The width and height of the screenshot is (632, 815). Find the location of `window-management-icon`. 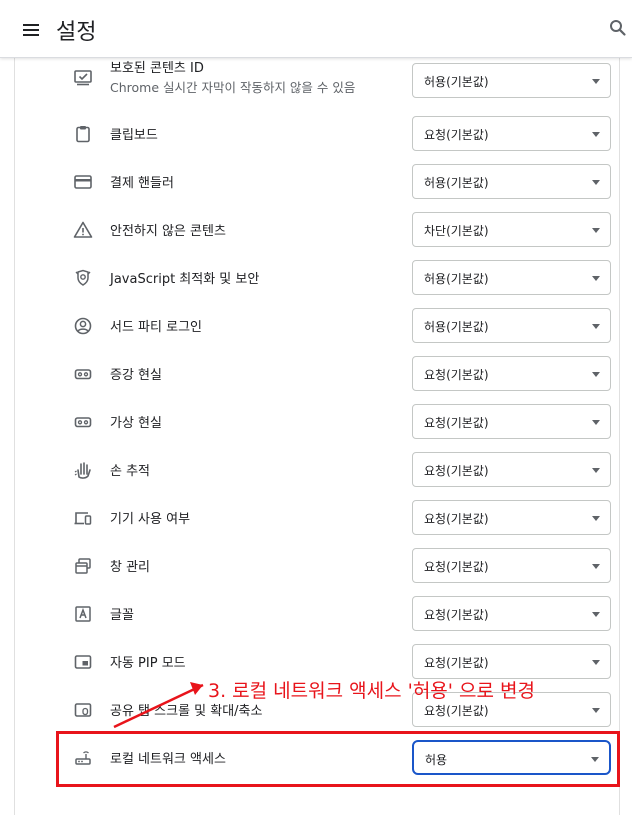

window-management-icon is located at coordinates (83, 566).